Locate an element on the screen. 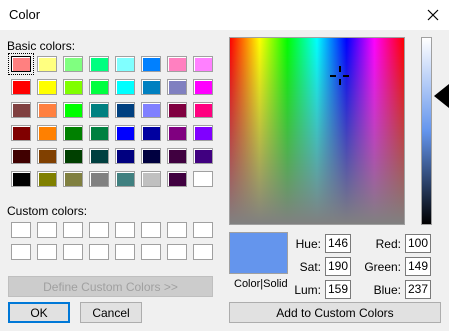  green-field: 149 is located at coordinates (418, 266).